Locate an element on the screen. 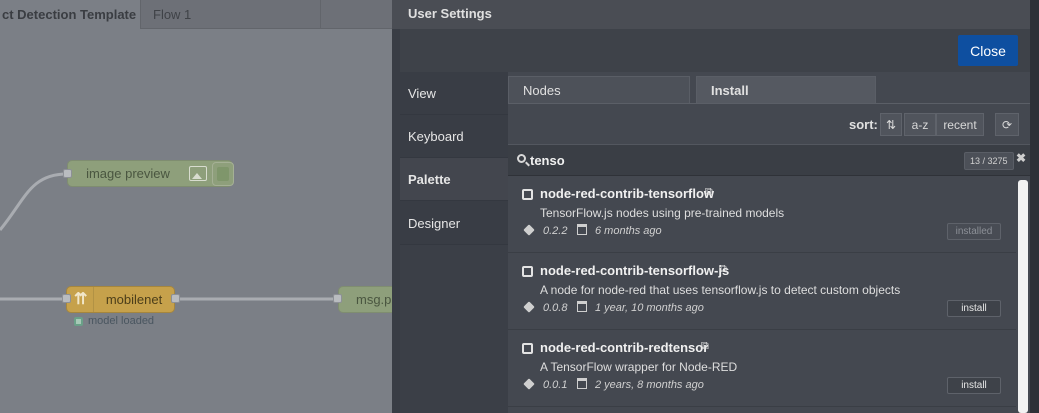 Image resolution: width=1039 pixels, height=413 pixels. settings-nav-filler is located at coordinates (454, 329).